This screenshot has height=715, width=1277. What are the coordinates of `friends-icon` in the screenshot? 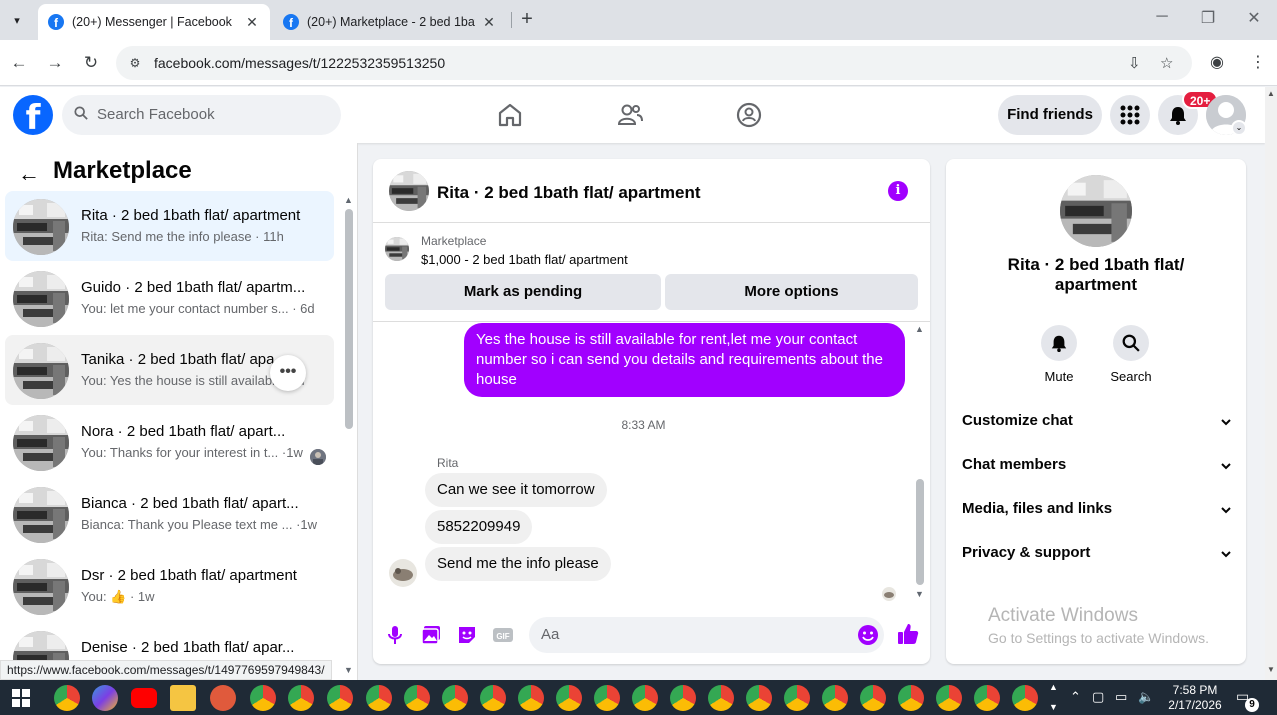 It's located at (630, 115).